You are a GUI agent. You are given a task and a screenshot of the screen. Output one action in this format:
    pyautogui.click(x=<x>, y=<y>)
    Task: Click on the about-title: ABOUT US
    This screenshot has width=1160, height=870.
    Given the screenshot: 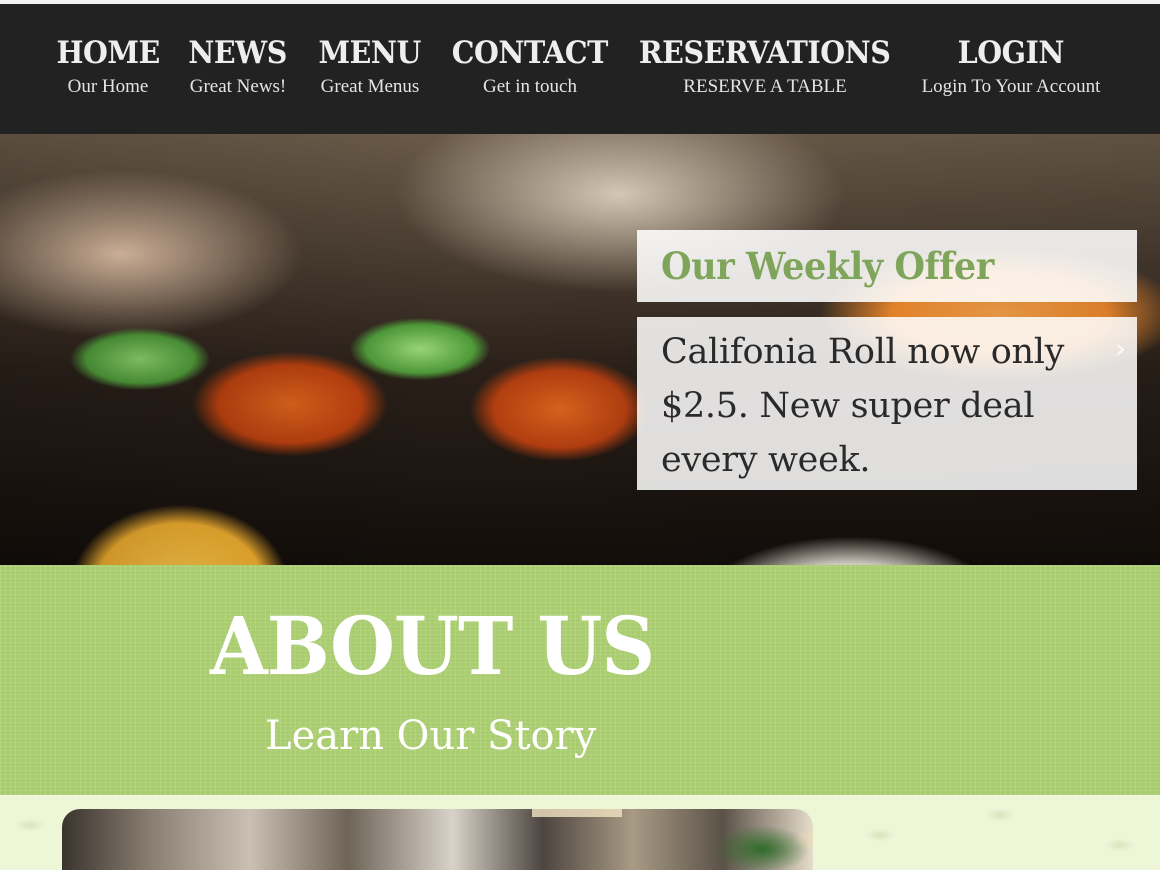 What is the action you would take?
    pyautogui.click(x=432, y=646)
    